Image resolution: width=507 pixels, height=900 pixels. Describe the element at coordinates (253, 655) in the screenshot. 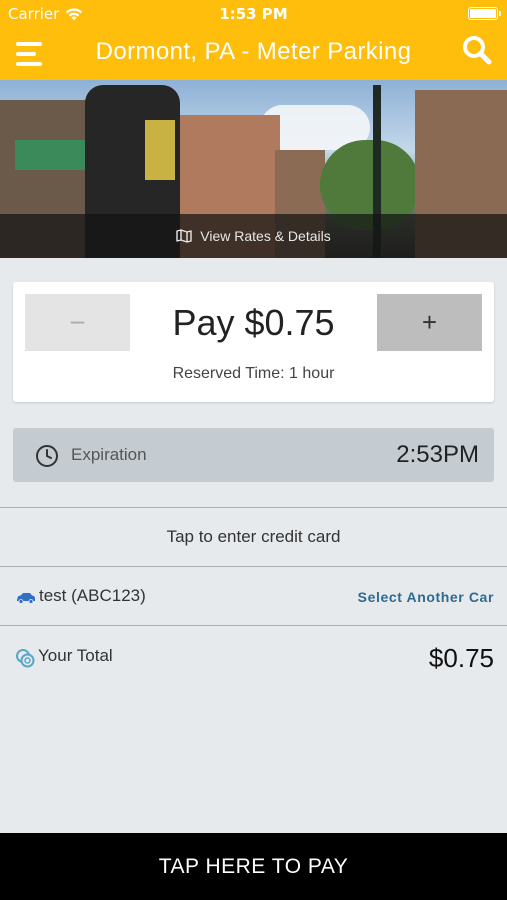

I see `total-row: Your Total $0.75` at that location.